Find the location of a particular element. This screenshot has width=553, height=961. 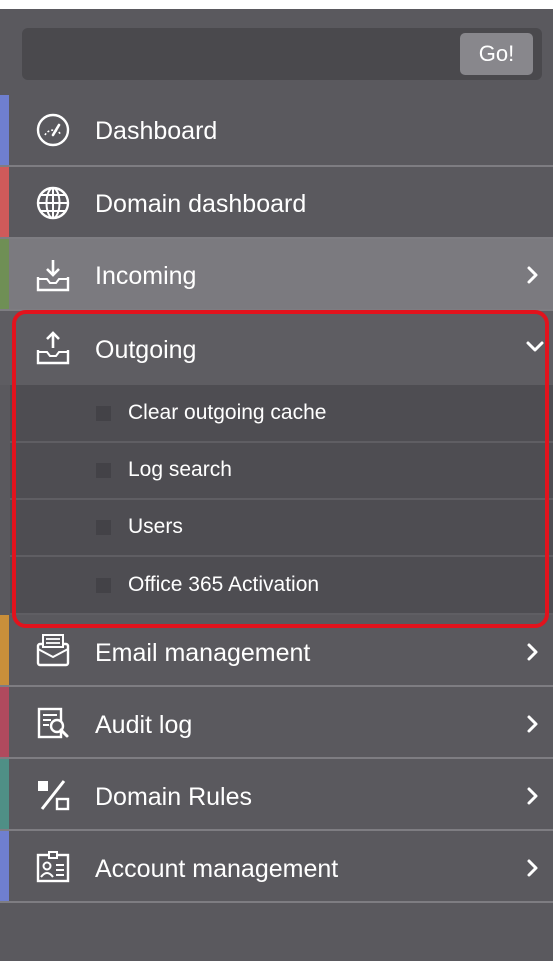

nav-label: Audit log is located at coordinates (144, 725).